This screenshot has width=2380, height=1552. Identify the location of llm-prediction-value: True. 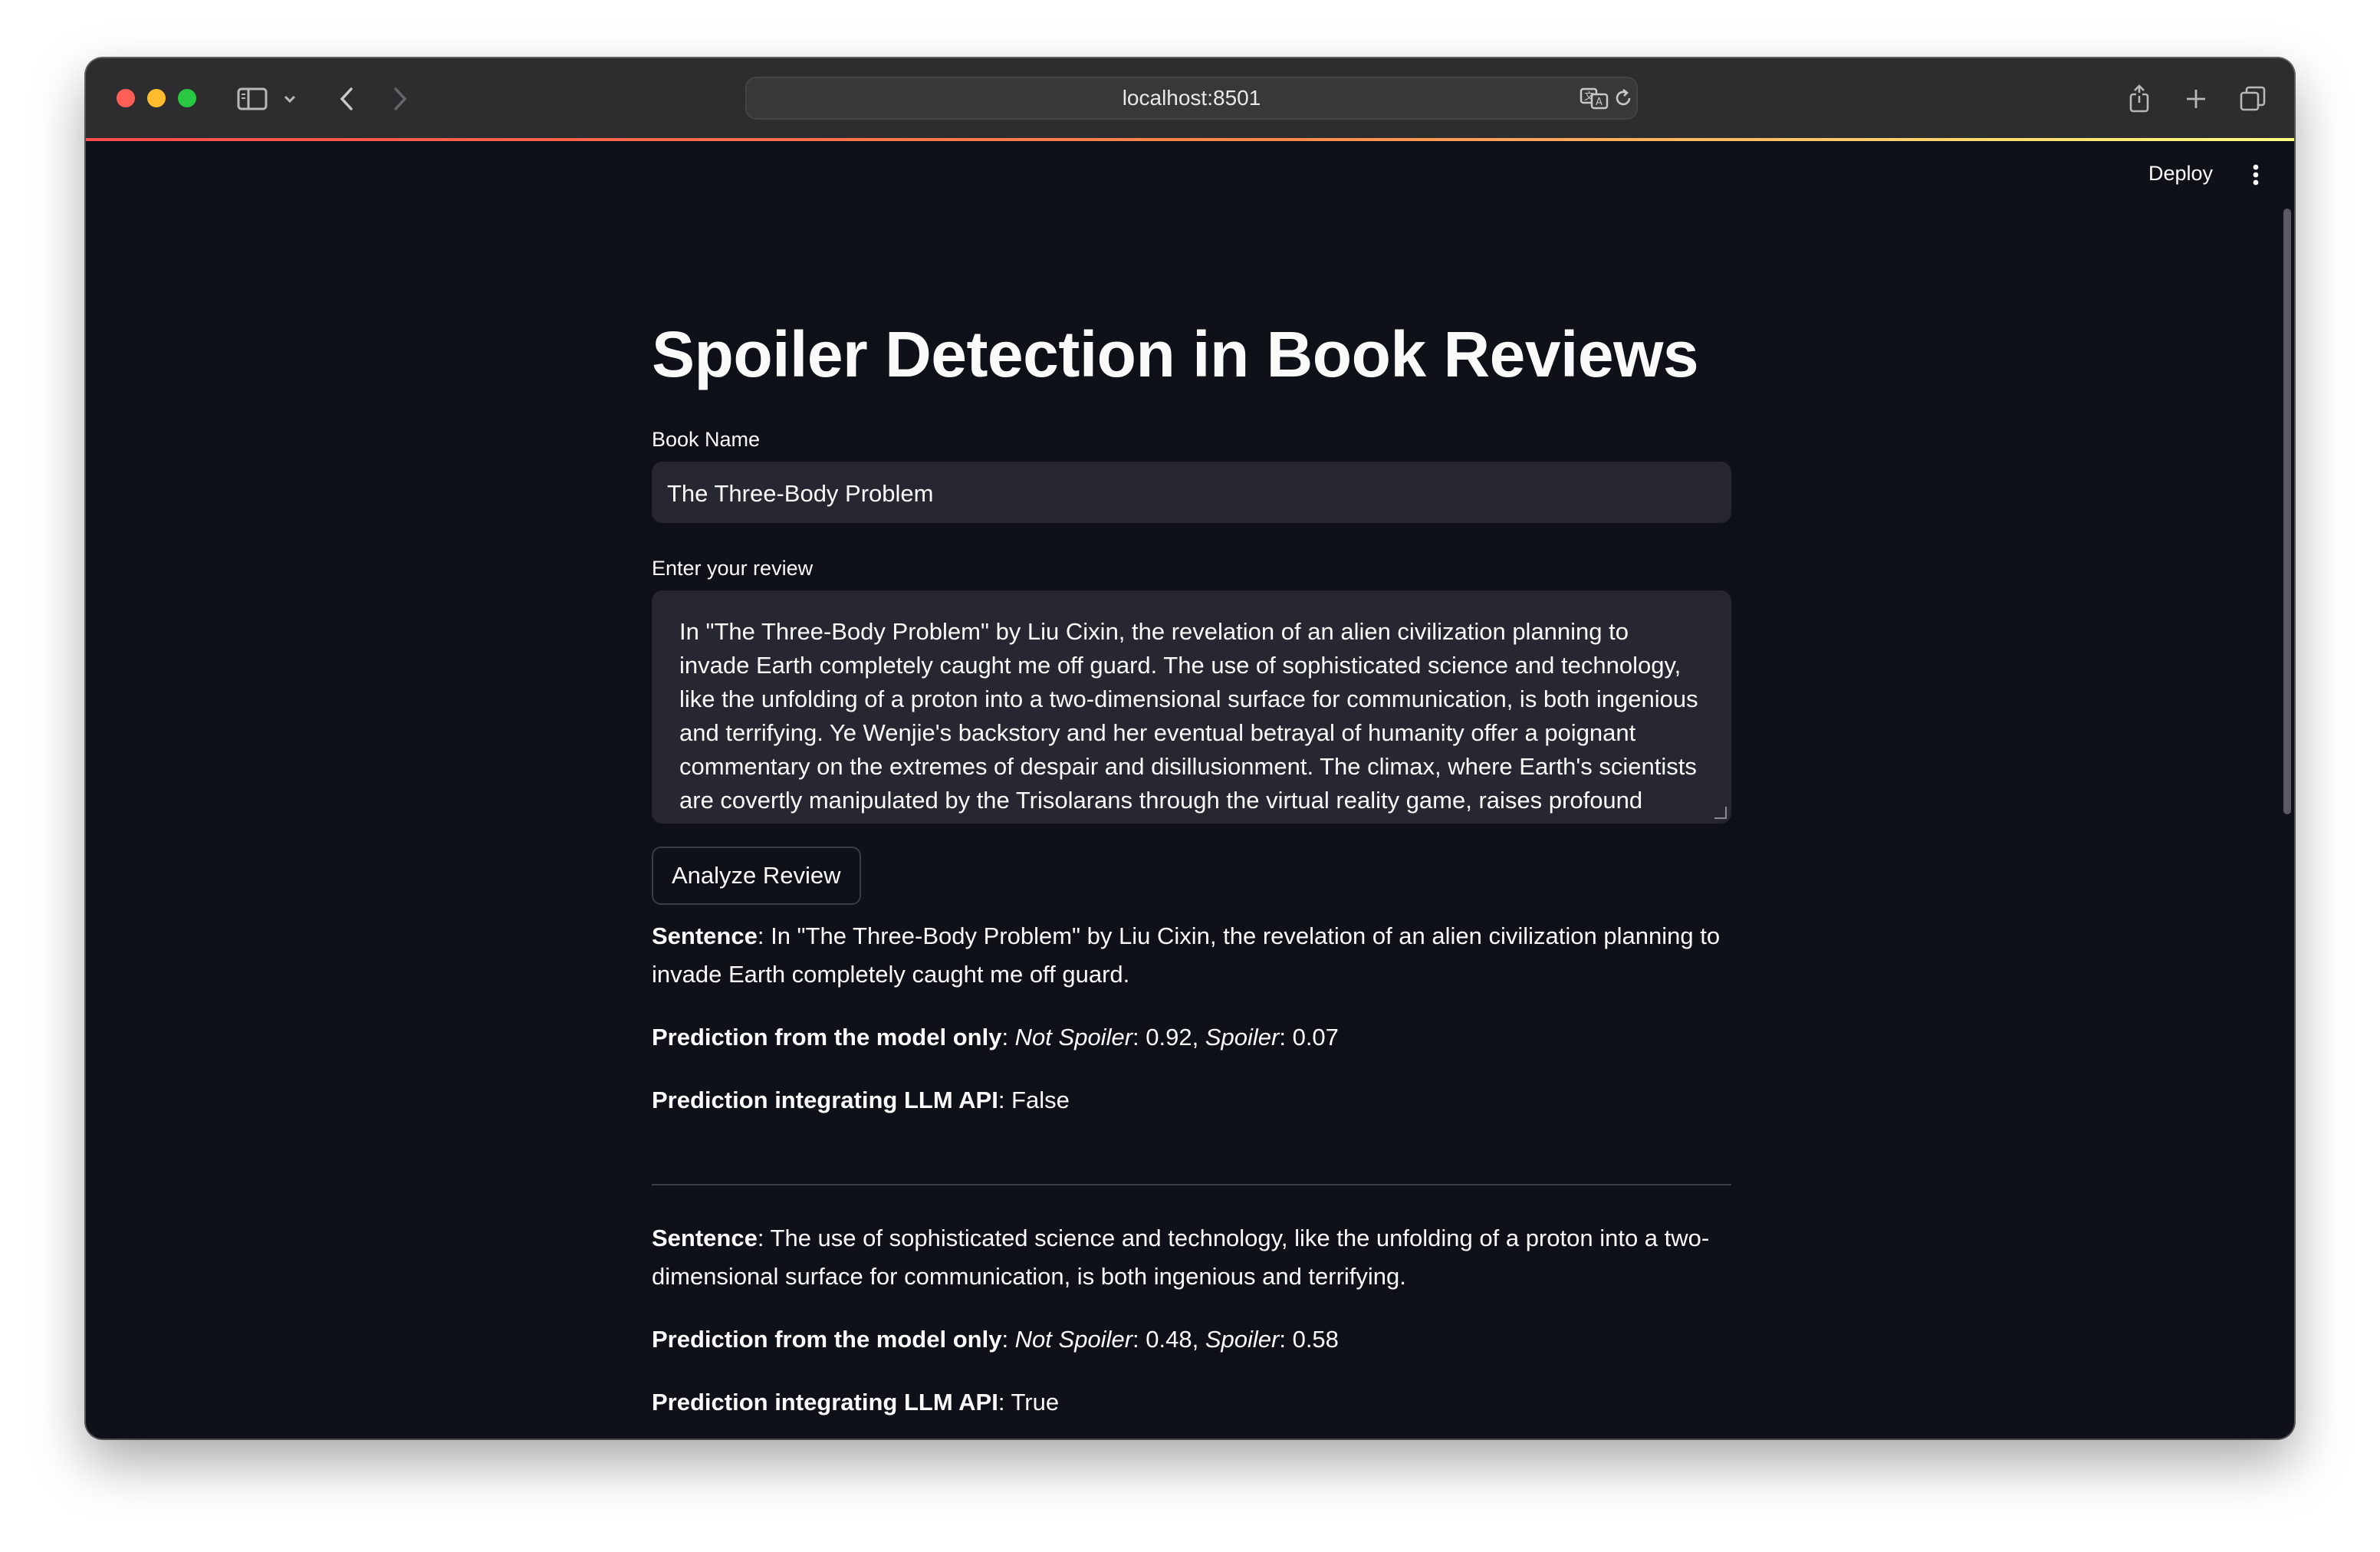
(1035, 1402).